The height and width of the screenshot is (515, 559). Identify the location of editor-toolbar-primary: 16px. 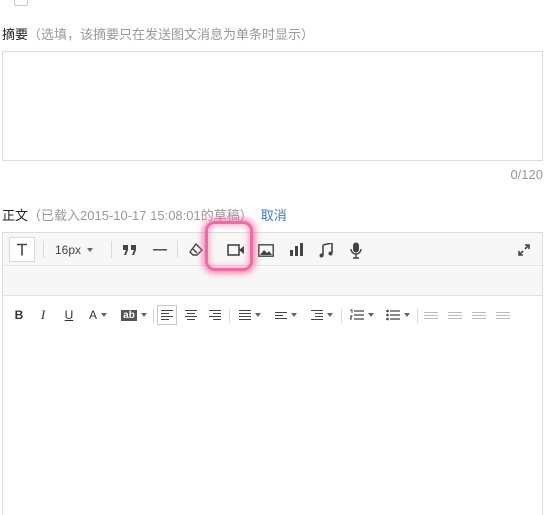
(272, 249).